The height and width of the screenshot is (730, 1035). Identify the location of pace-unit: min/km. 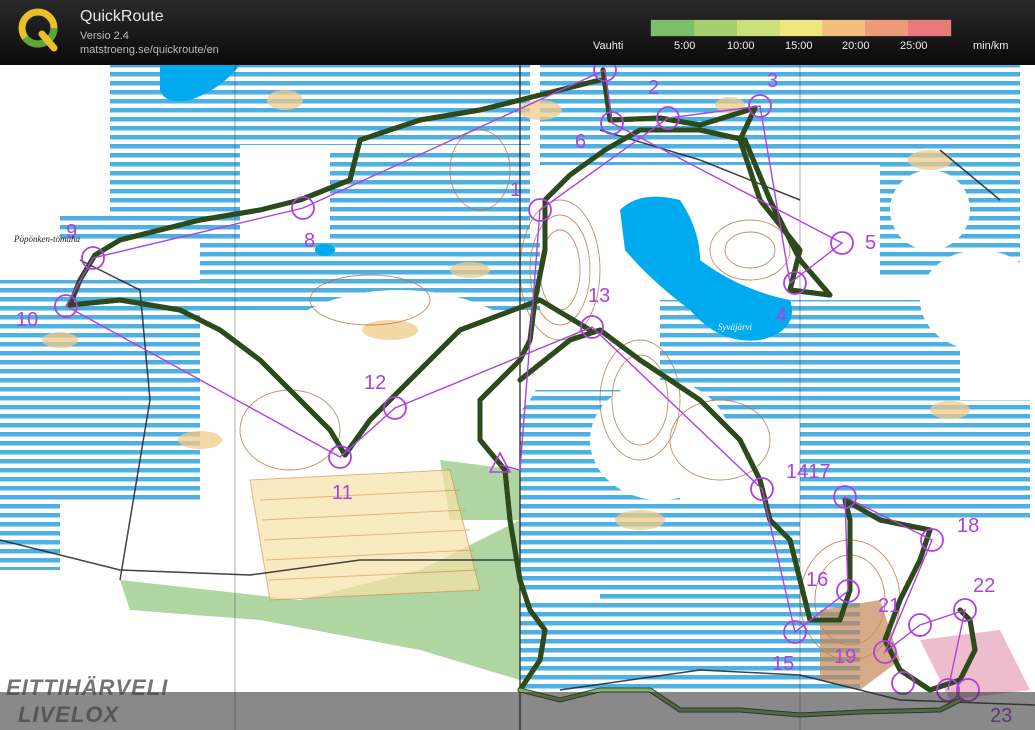
(991, 46).